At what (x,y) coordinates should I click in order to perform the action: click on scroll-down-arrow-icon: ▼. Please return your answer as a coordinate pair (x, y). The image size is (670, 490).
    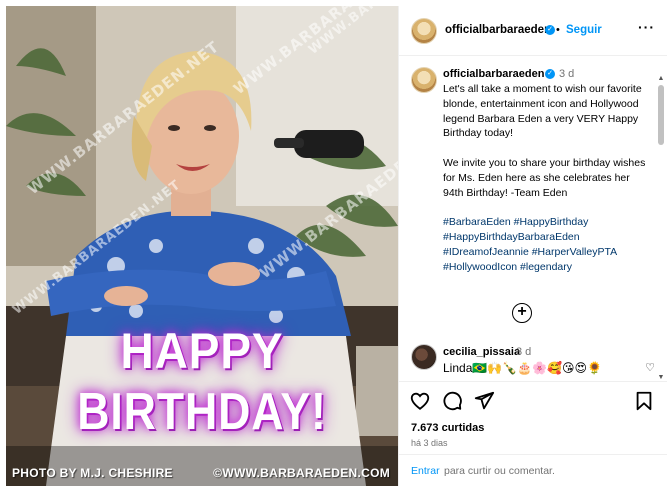
    Looking at the image, I should click on (661, 377).